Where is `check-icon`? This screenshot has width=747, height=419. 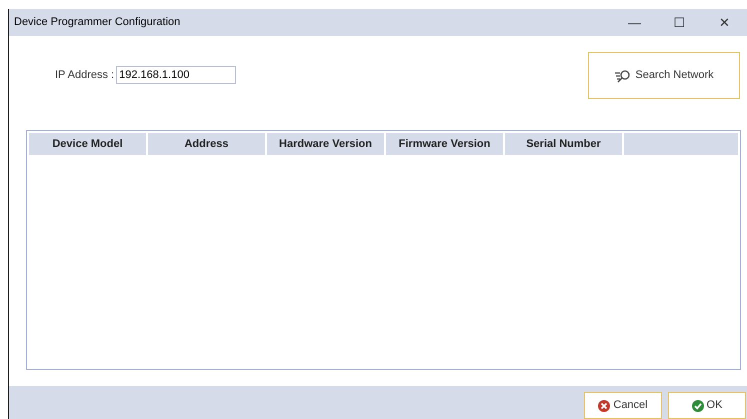 check-icon is located at coordinates (698, 406).